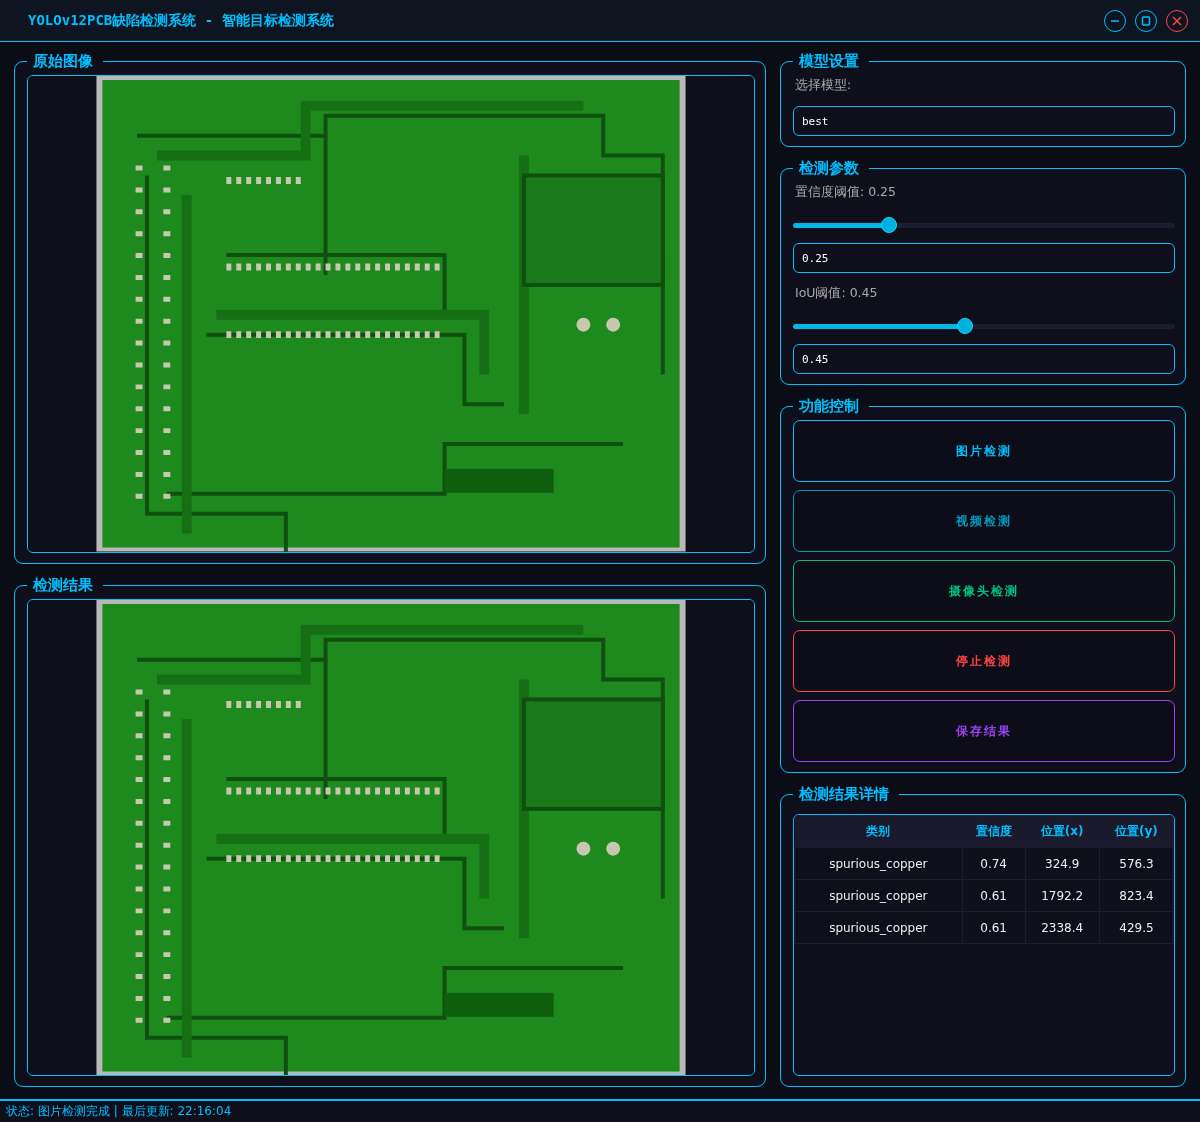  I want to click on action-button: 保存结果, so click(984, 731).